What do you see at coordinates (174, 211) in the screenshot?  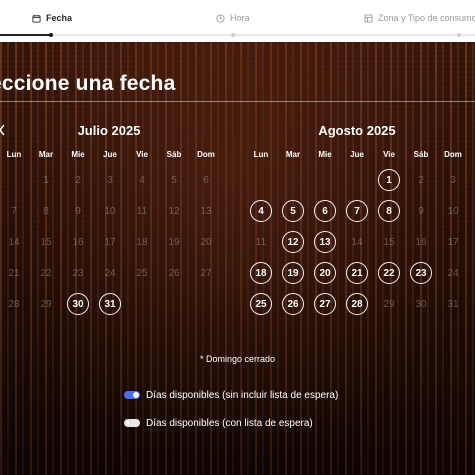 I see `day-unavailable: 12` at bounding box center [174, 211].